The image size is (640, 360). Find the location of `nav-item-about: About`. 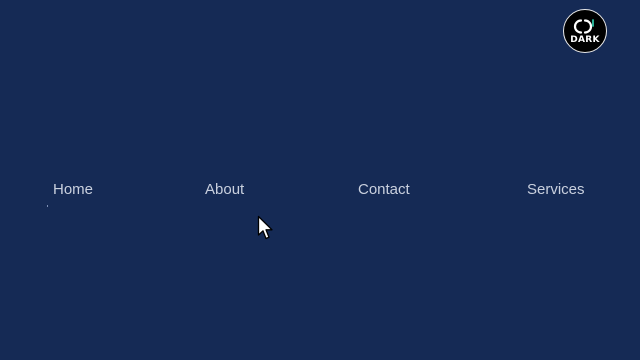

nav-item-about: About is located at coordinates (224, 190).